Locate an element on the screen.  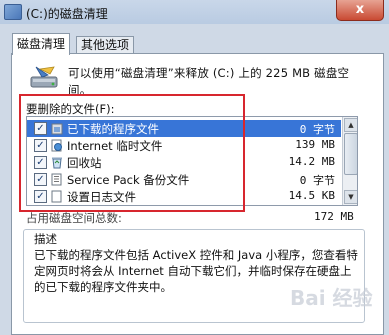
baidu-watermark: Bai 经验 is located at coordinates (331, 298).